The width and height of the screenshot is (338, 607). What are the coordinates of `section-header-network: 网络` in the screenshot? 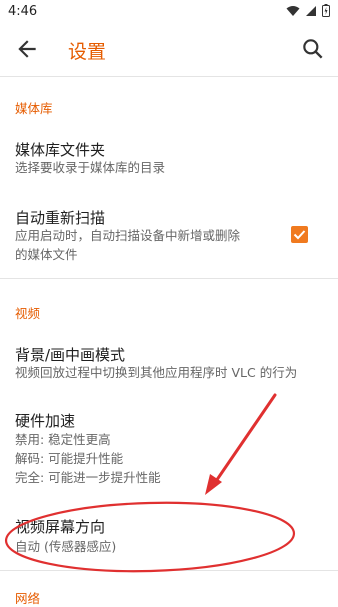 It's located at (28, 598).